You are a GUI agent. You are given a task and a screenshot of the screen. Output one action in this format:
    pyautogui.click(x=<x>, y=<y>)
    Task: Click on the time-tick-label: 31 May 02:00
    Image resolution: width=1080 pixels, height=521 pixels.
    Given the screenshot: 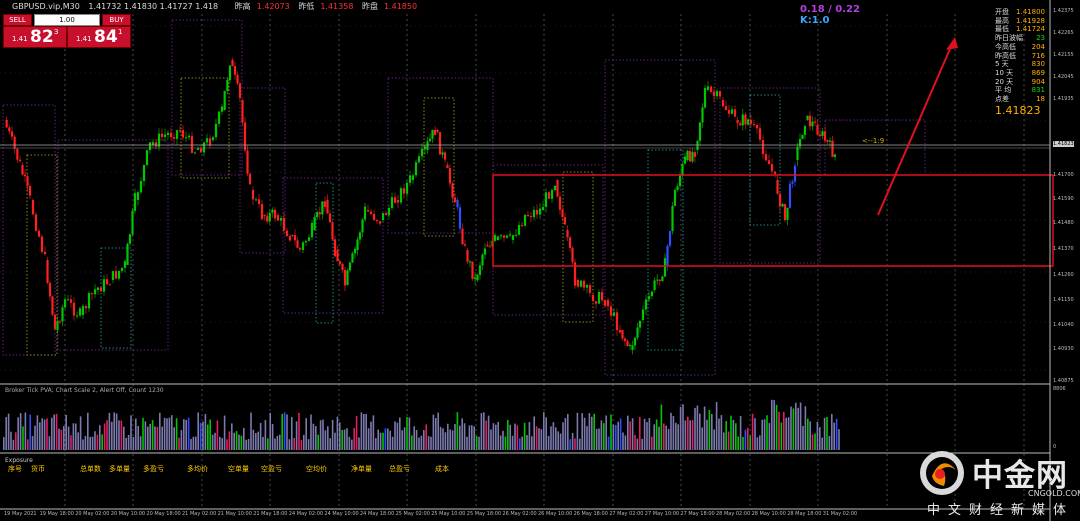 What is the action you would take?
    pyautogui.click(x=840, y=514)
    